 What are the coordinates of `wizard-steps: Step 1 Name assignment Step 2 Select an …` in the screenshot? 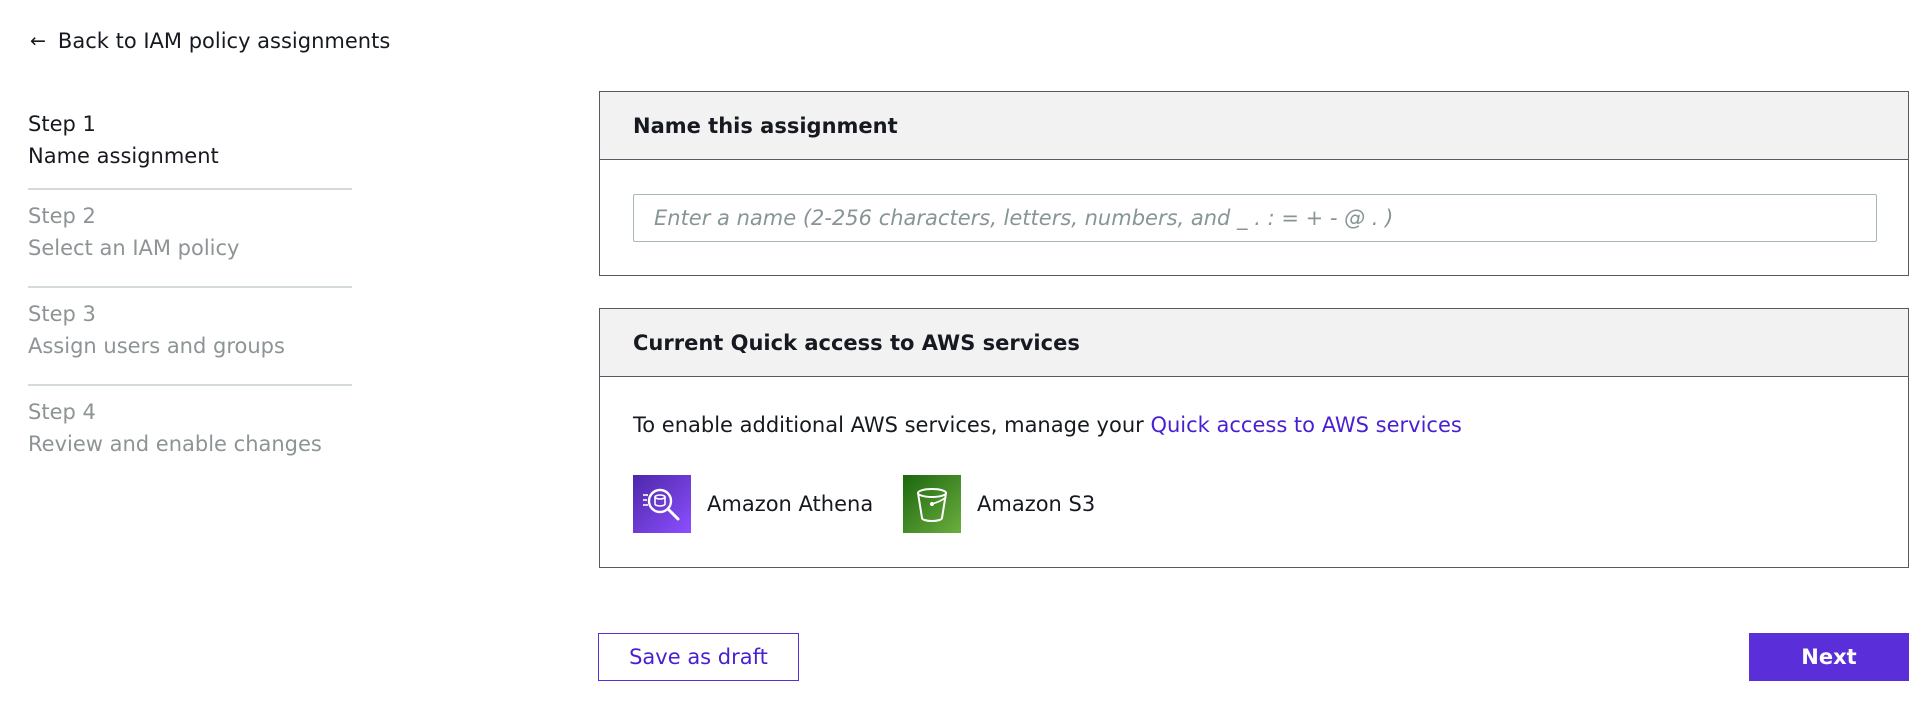 It's located at (190, 292).